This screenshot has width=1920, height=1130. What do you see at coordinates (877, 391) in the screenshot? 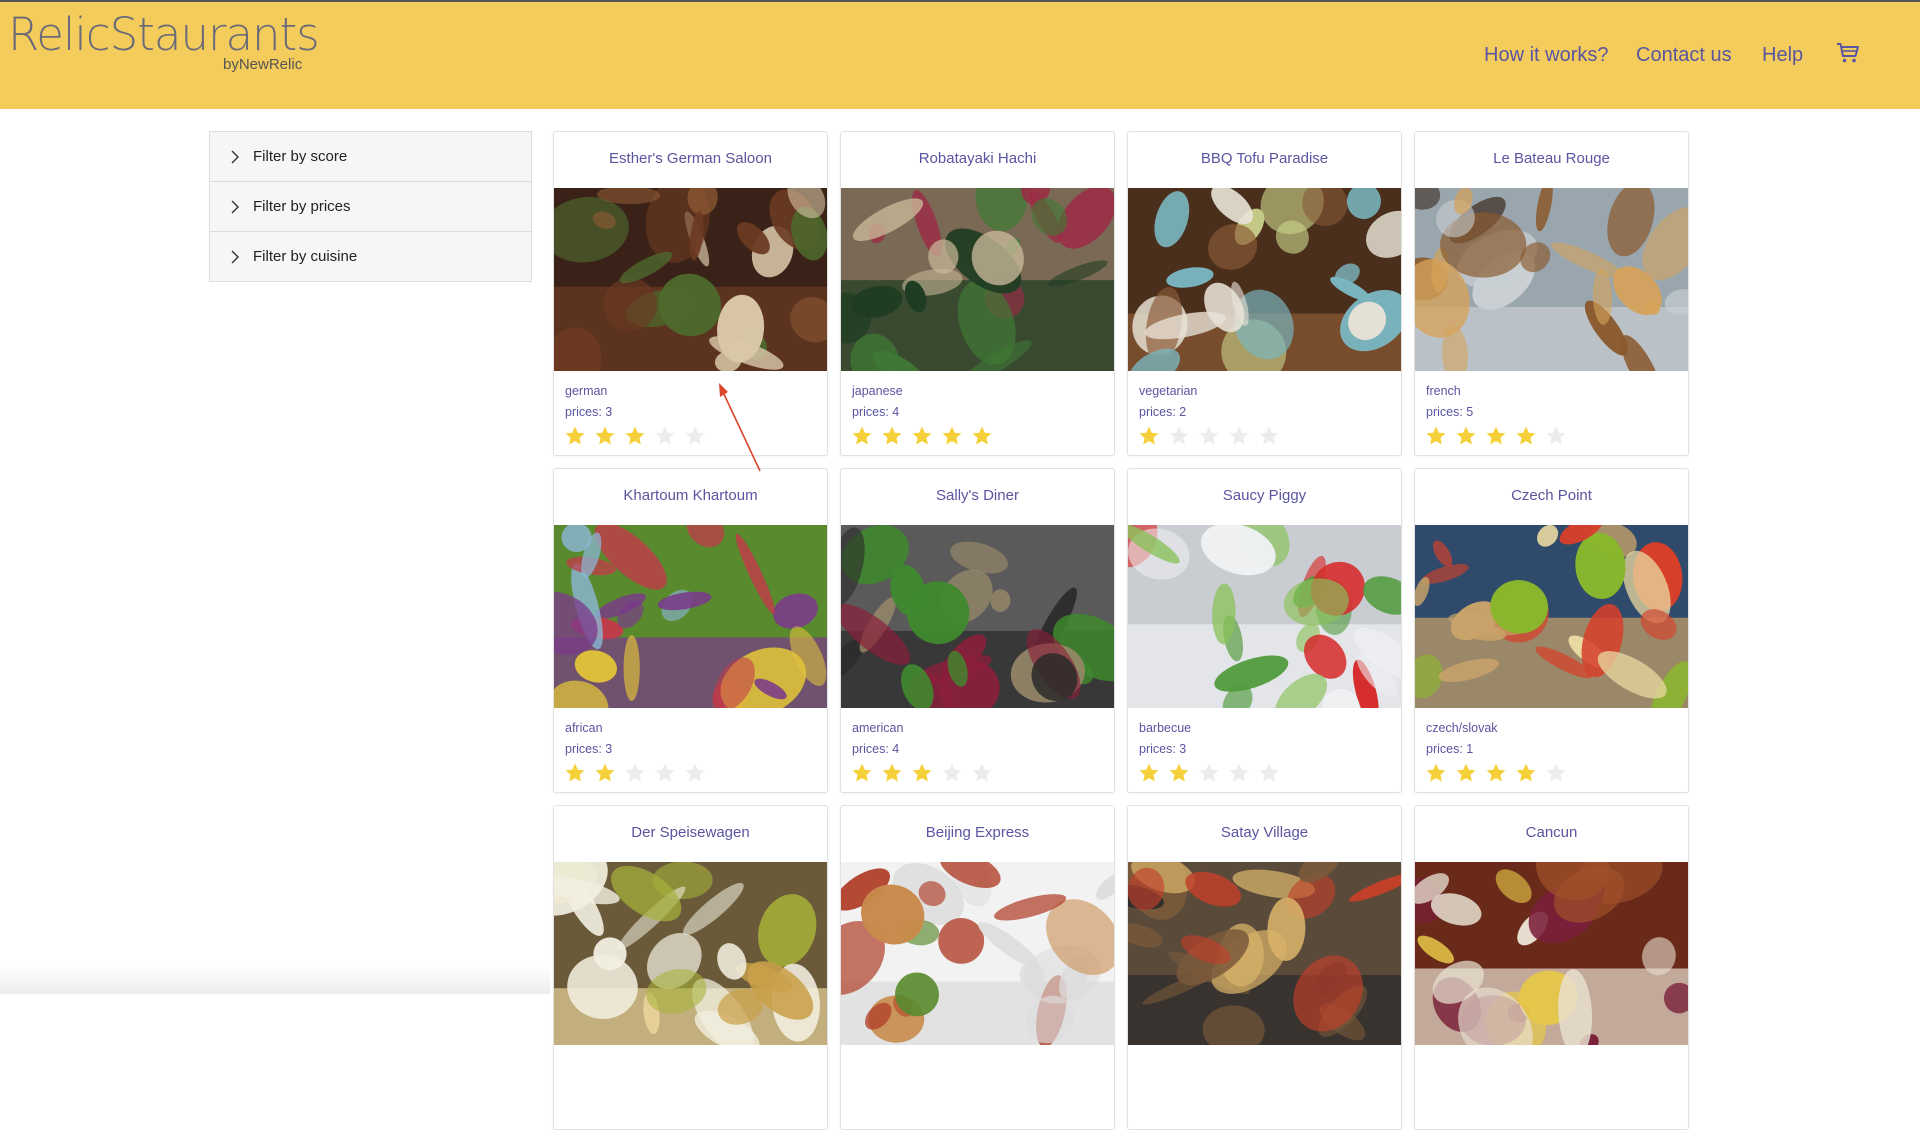
I see `cuisine-label: japanese` at bounding box center [877, 391].